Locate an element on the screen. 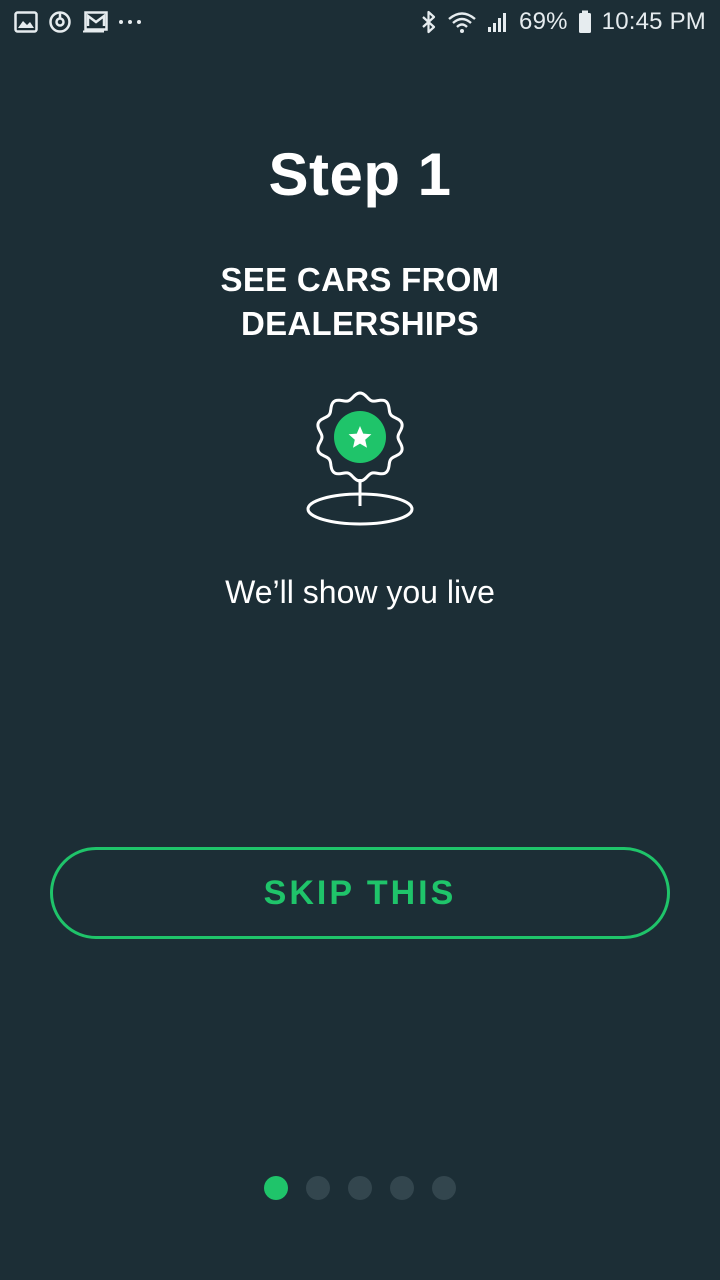  more-dots-icon is located at coordinates (130, 22).